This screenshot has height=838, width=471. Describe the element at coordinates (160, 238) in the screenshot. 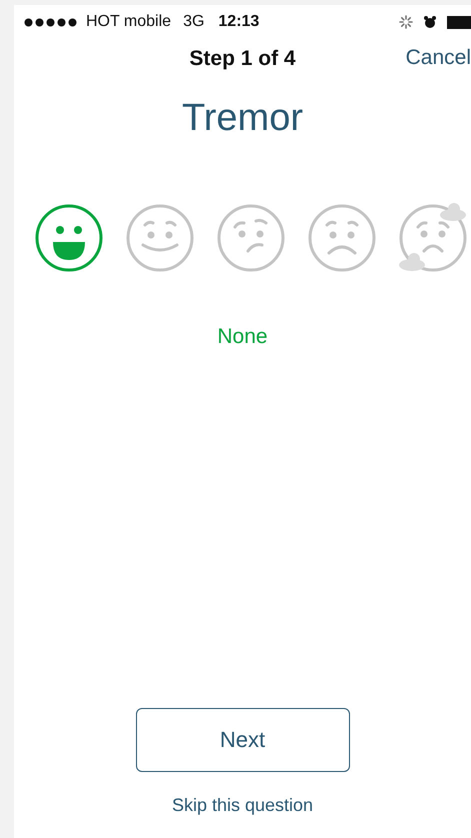

I see `smile-face-icon` at that location.